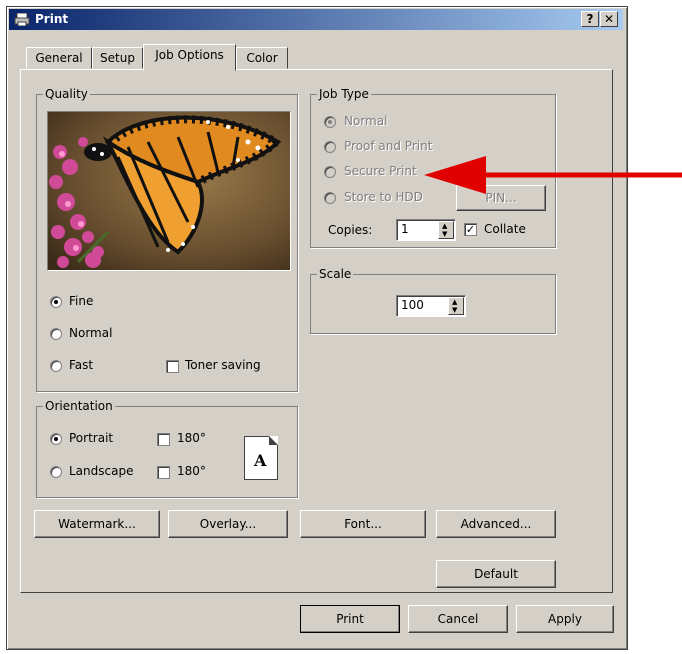 Image resolution: width=682 pixels, height=654 pixels. Describe the element at coordinates (191, 471) in the screenshot. I see `landscape-rotate-label: 180°` at that location.